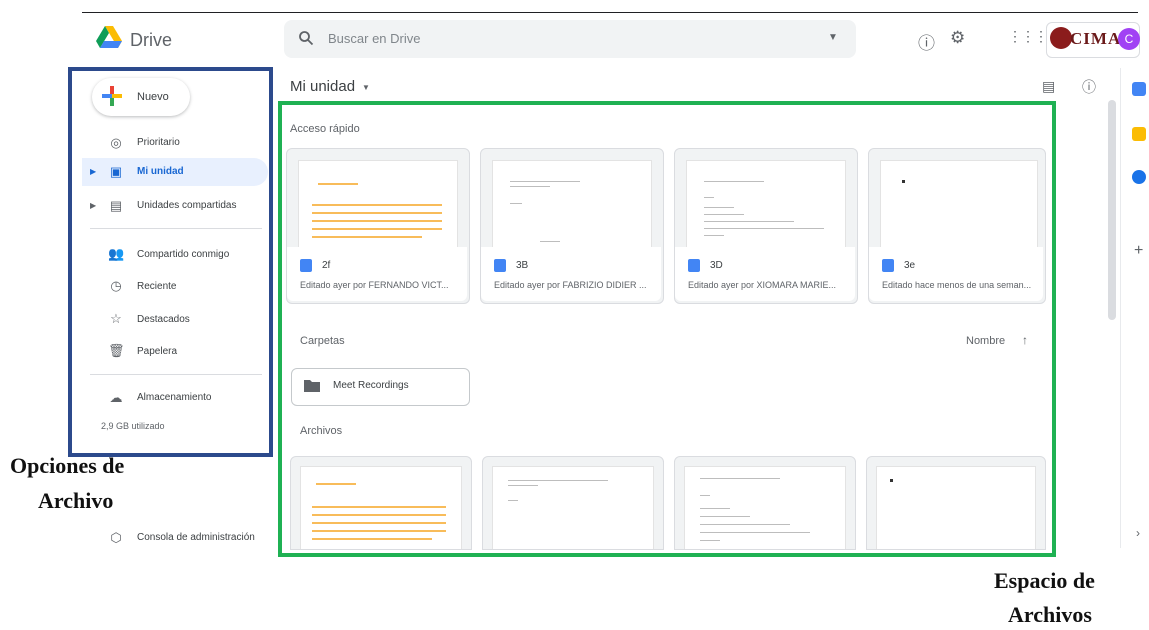  I want to click on search-options-icon: ▼, so click(833, 37).